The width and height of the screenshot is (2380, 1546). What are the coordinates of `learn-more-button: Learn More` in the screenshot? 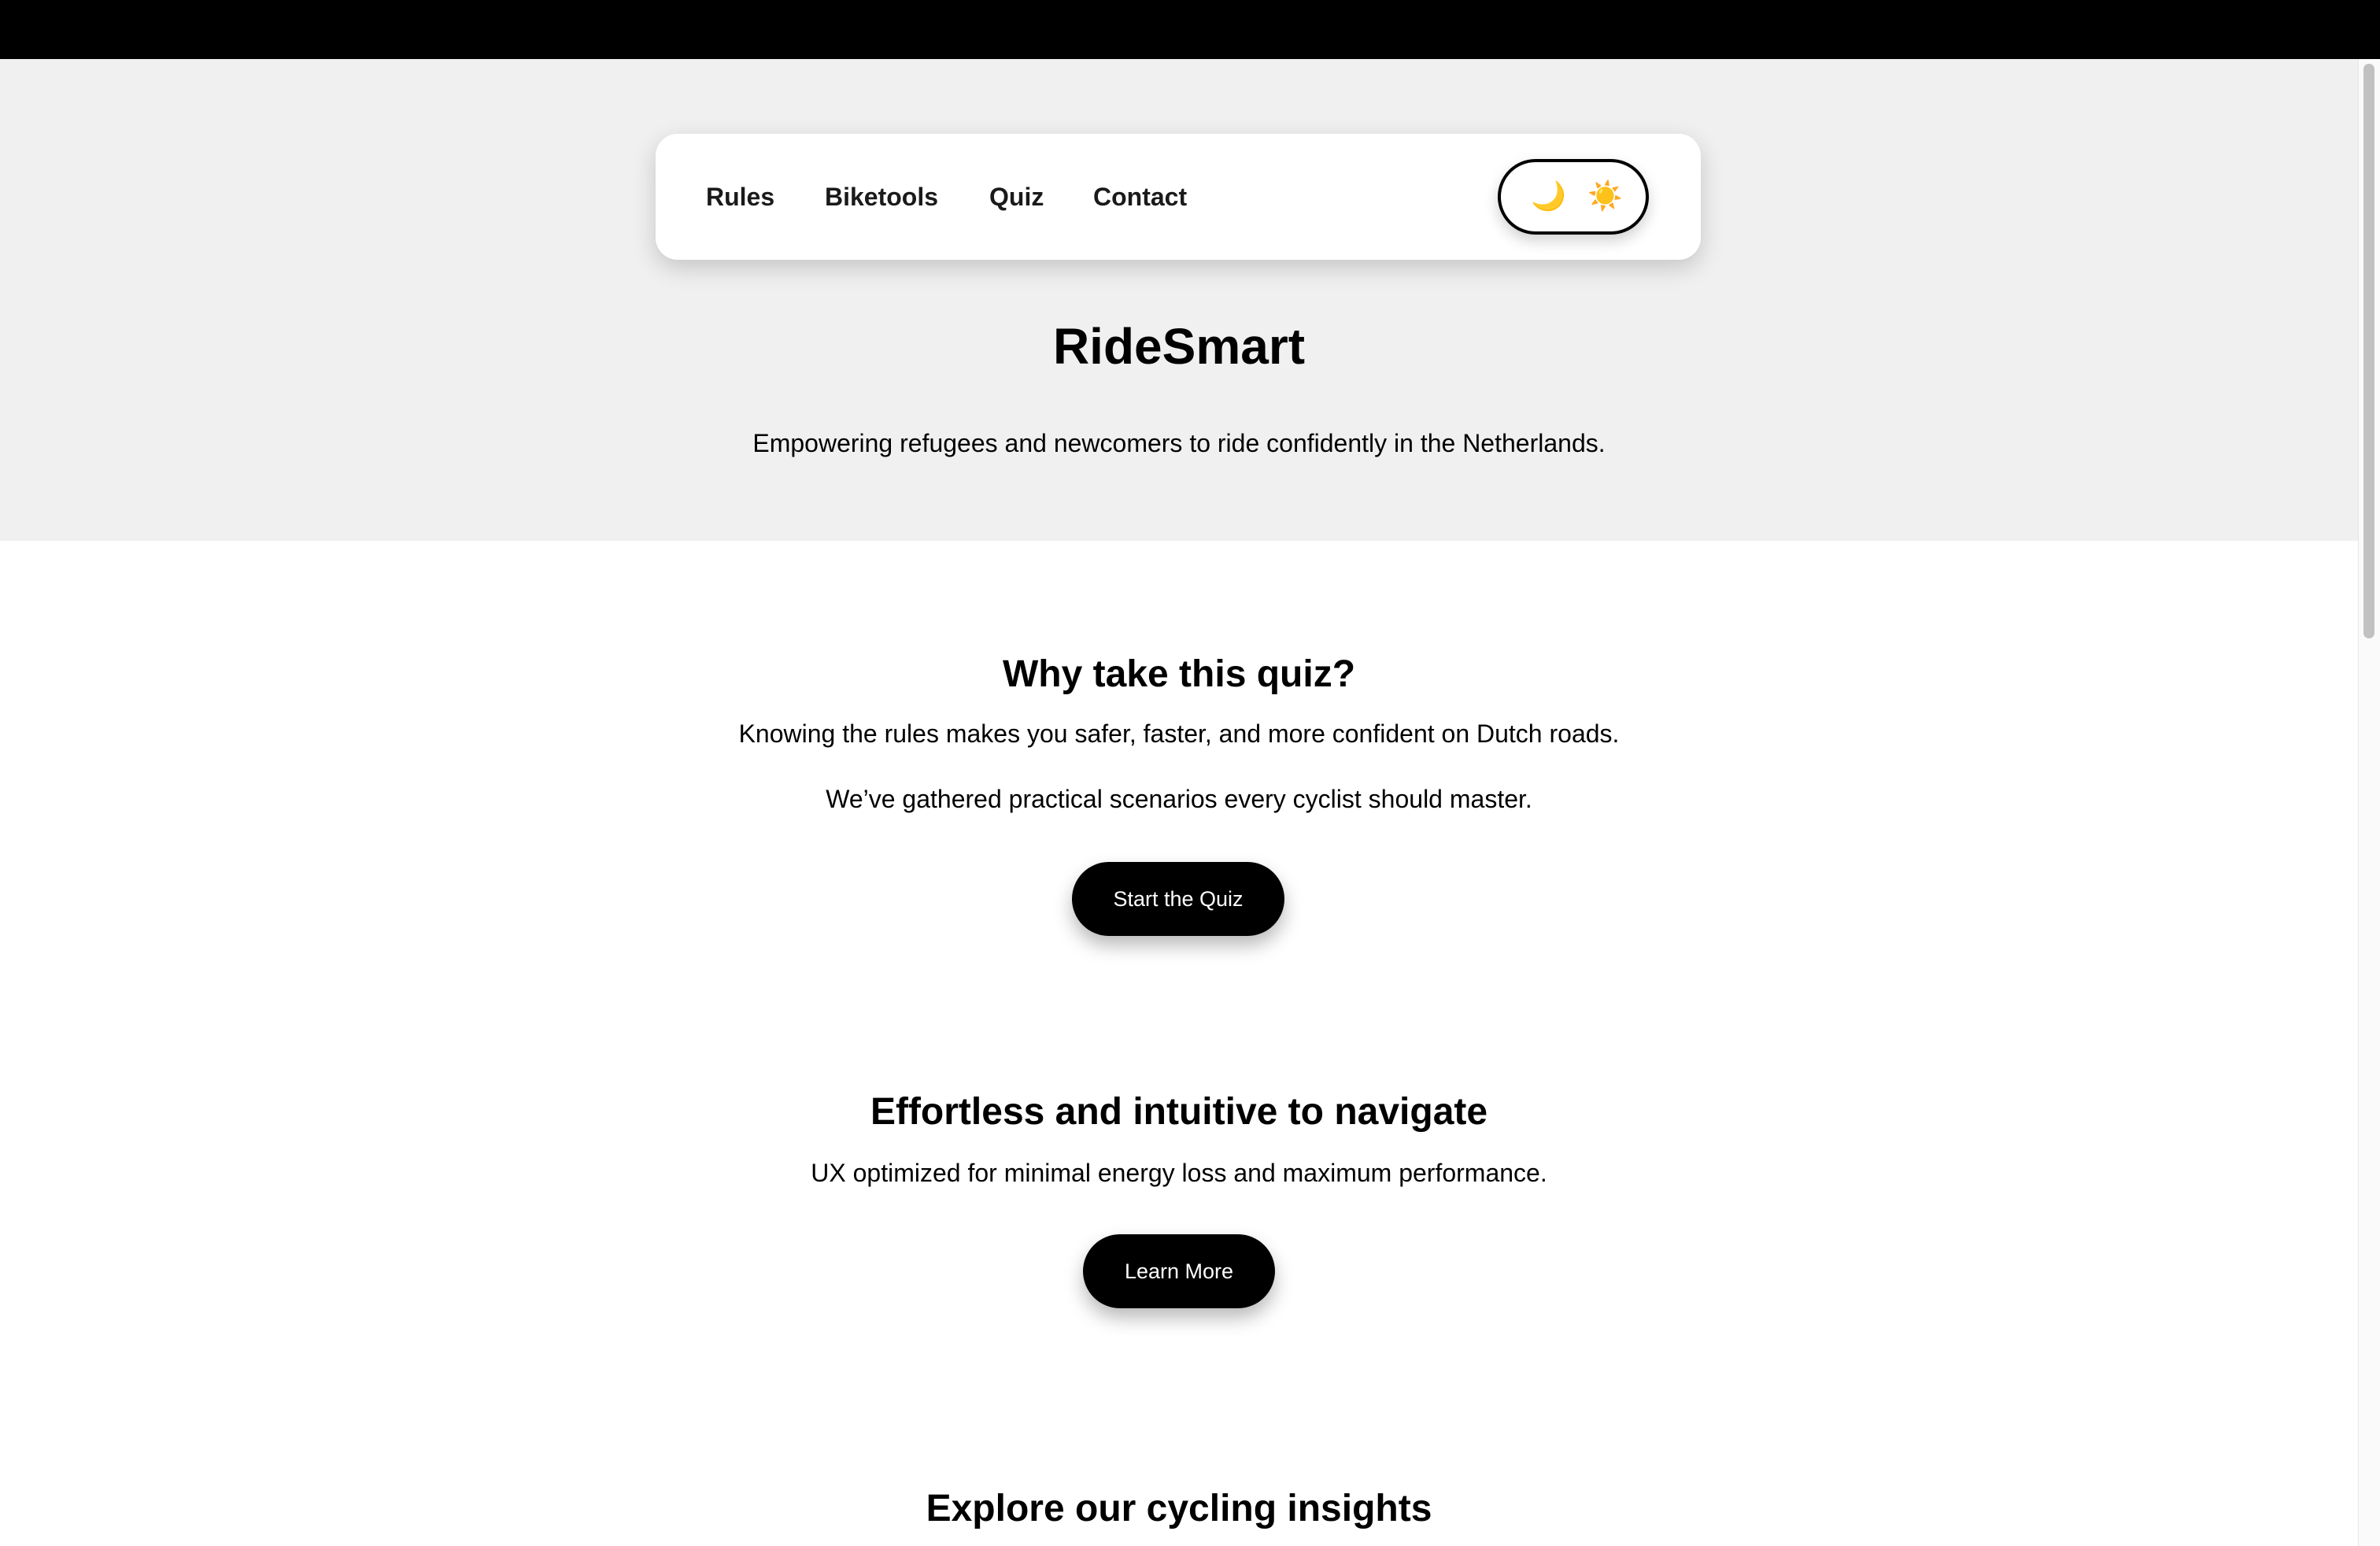 It's located at (1179, 1271).